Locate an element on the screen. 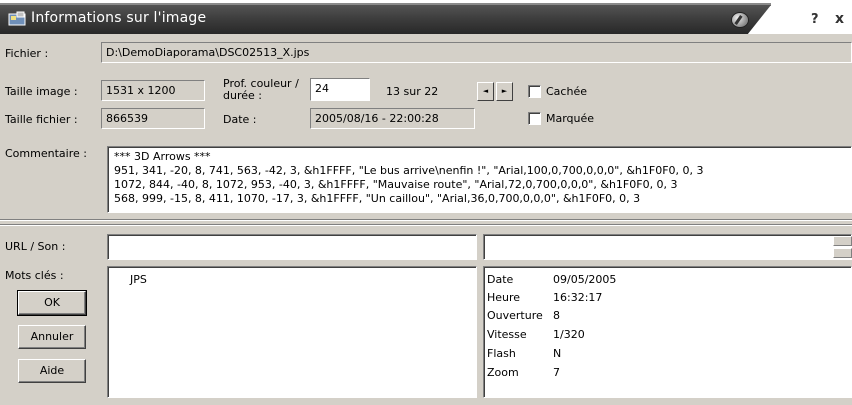  previous-image-button: ◄ is located at coordinates (485, 91).